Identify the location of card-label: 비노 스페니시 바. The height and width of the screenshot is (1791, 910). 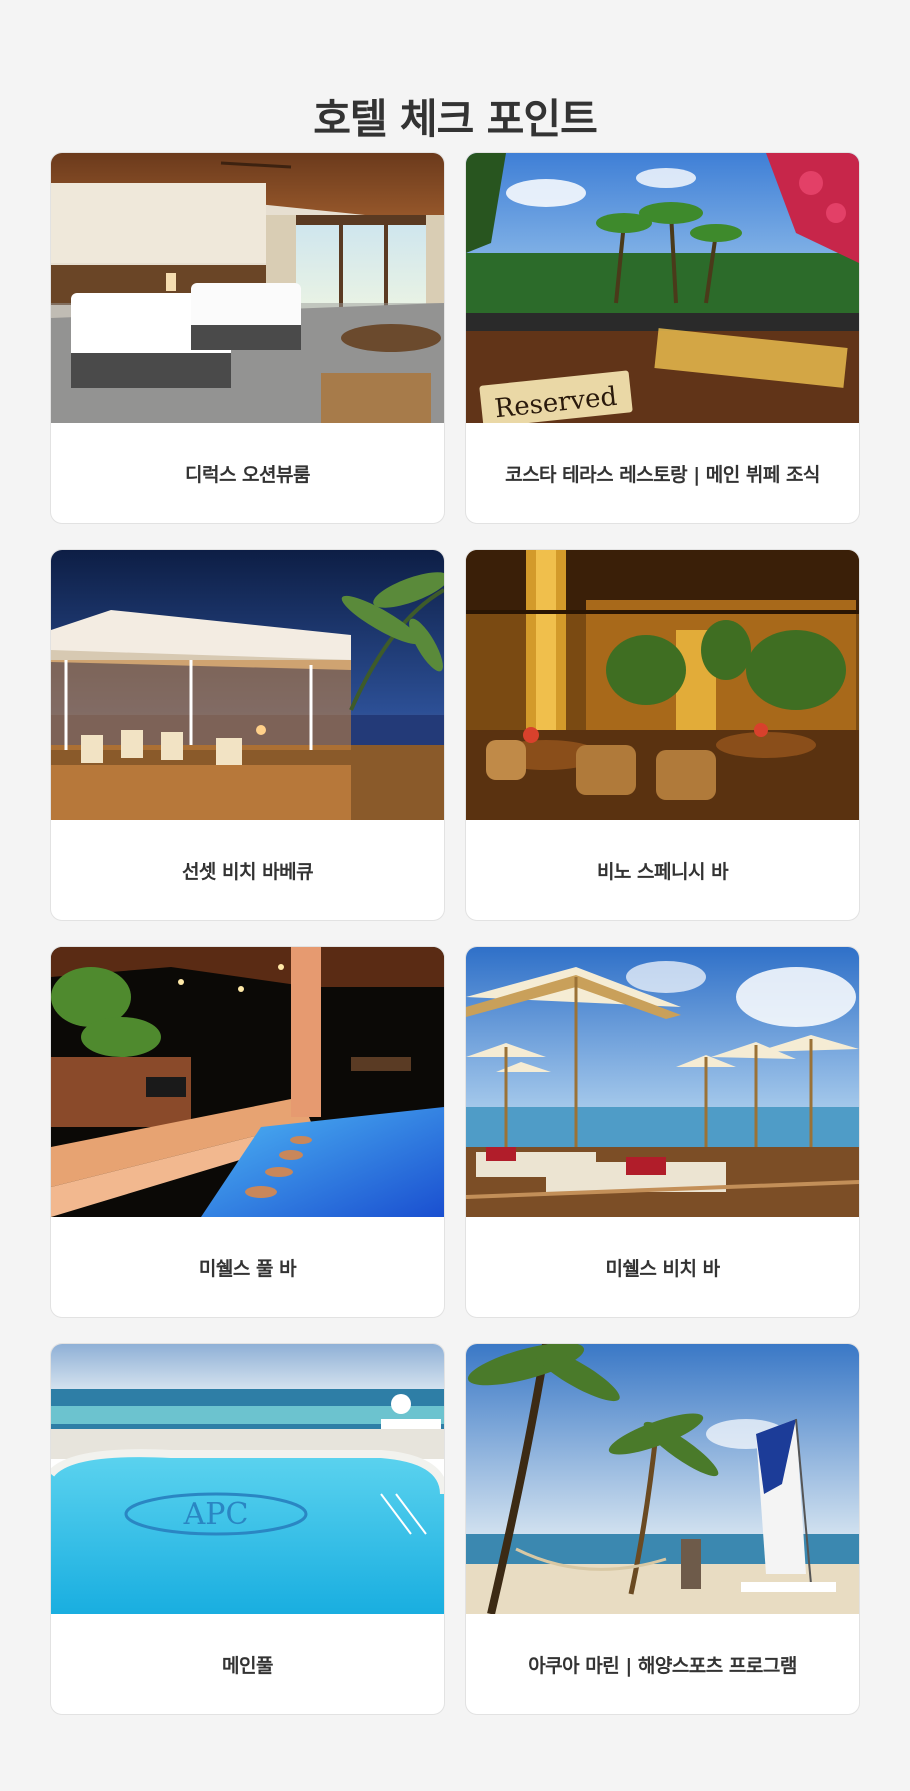
(662, 871).